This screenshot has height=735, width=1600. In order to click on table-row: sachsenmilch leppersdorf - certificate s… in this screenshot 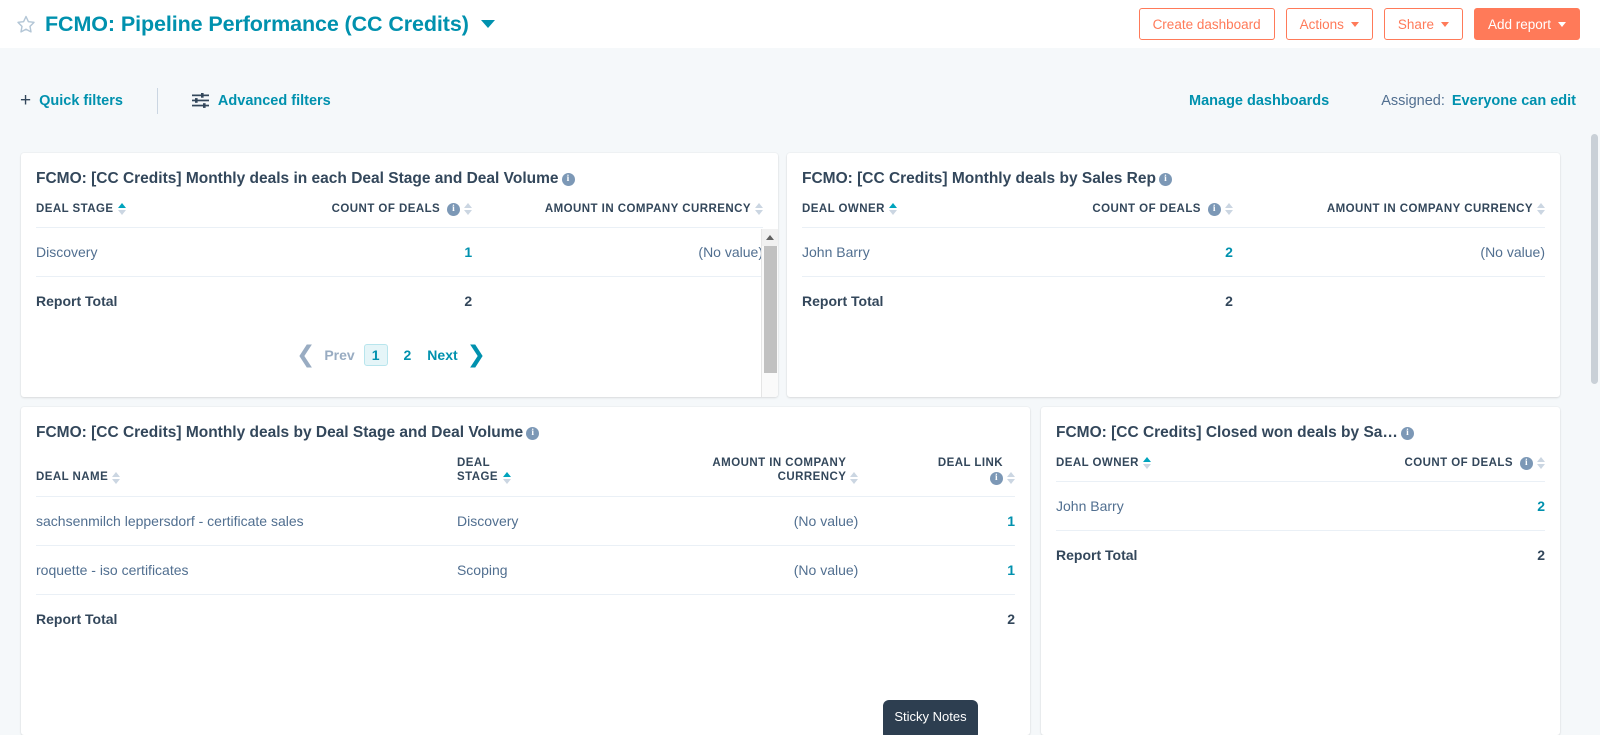, I will do `click(525, 520)`.